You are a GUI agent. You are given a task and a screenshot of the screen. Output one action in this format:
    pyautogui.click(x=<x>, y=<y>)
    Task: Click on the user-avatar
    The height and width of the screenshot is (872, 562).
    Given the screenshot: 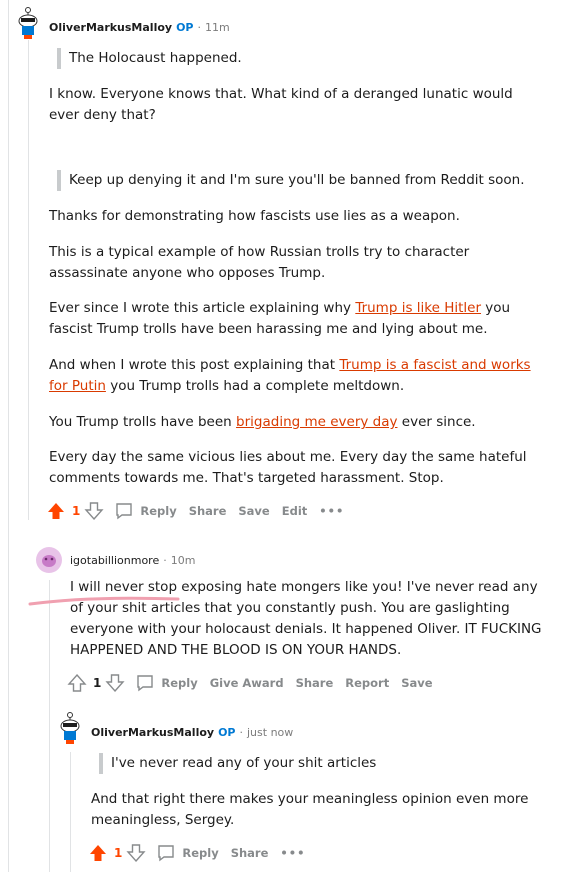 What is the action you would take?
    pyautogui.click(x=49, y=563)
    